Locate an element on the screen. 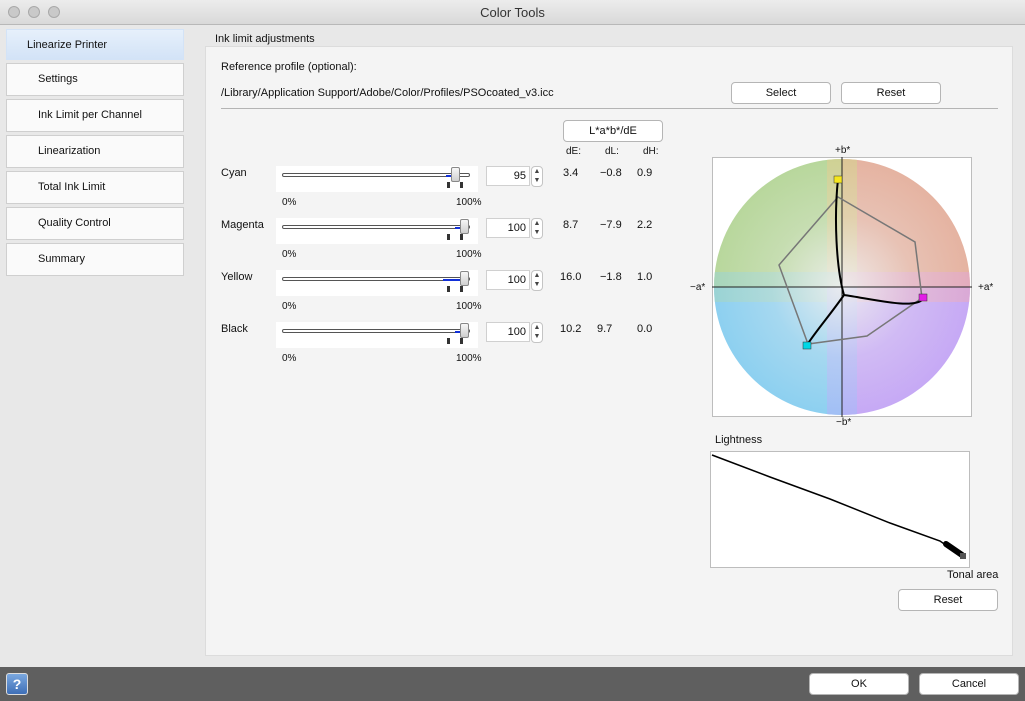 This screenshot has height=701, width=1025. lightness-title: Lightness is located at coordinates (739, 440).